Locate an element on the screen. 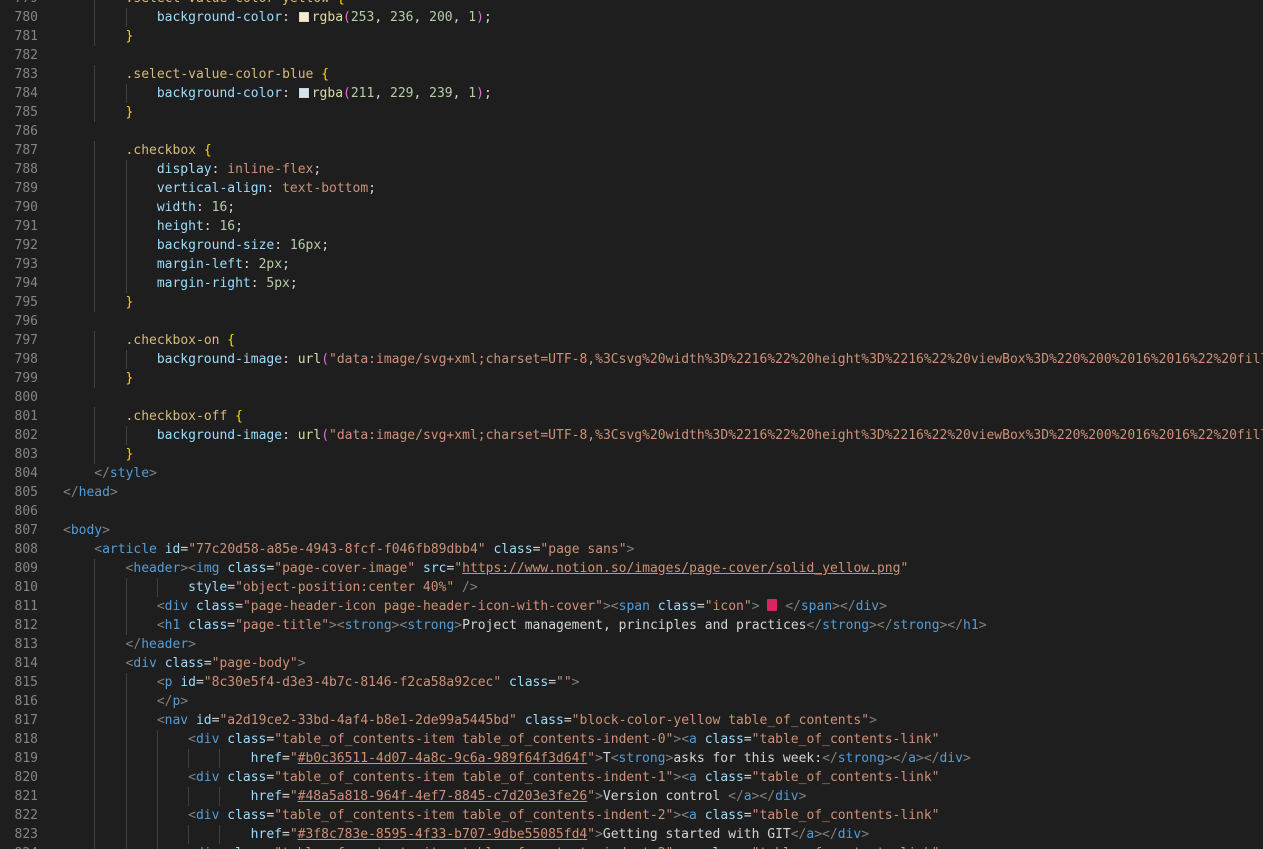  code-line: 779 .select-value-color-yellow { is located at coordinates (631, 4).